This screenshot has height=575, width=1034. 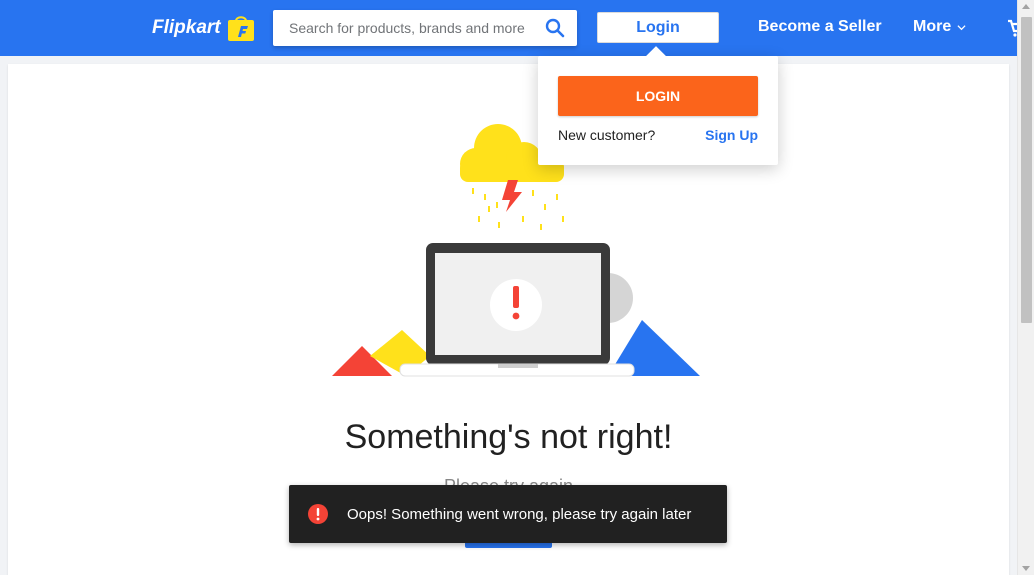 What do you see at coordinates (1026, 6) in the screenshot?
I see `scroll-up-arrow-icon` at bounding box center [1026, 6].